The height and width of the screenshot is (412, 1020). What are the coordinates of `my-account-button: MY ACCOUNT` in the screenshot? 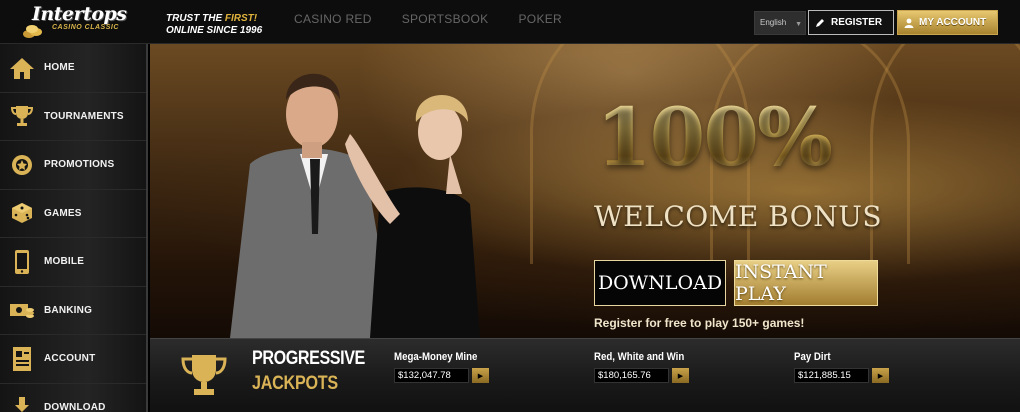 It's located at (947, 22).